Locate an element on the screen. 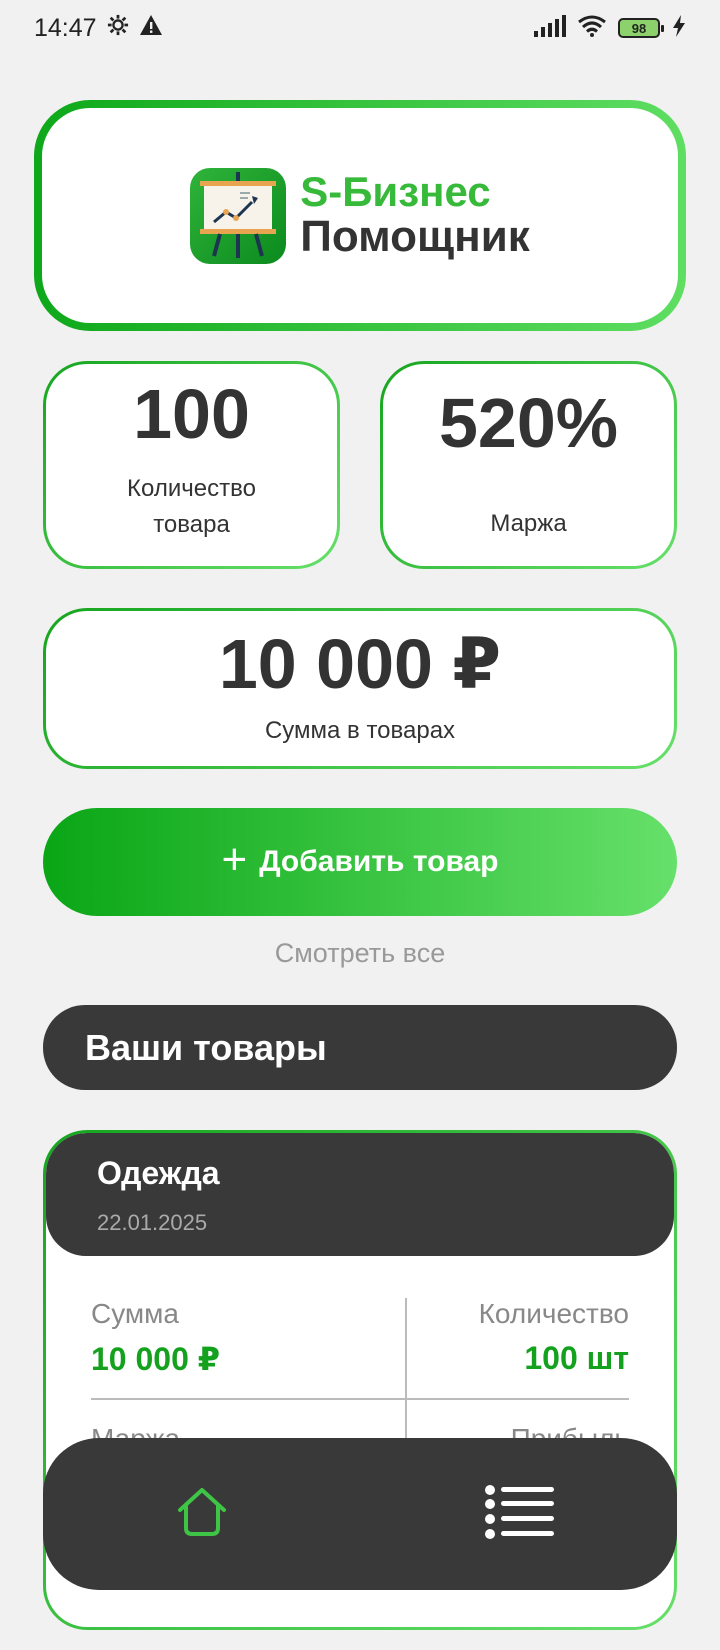  logo-inner: S-Бизнес Помощник is located at coordinates (360, 215).